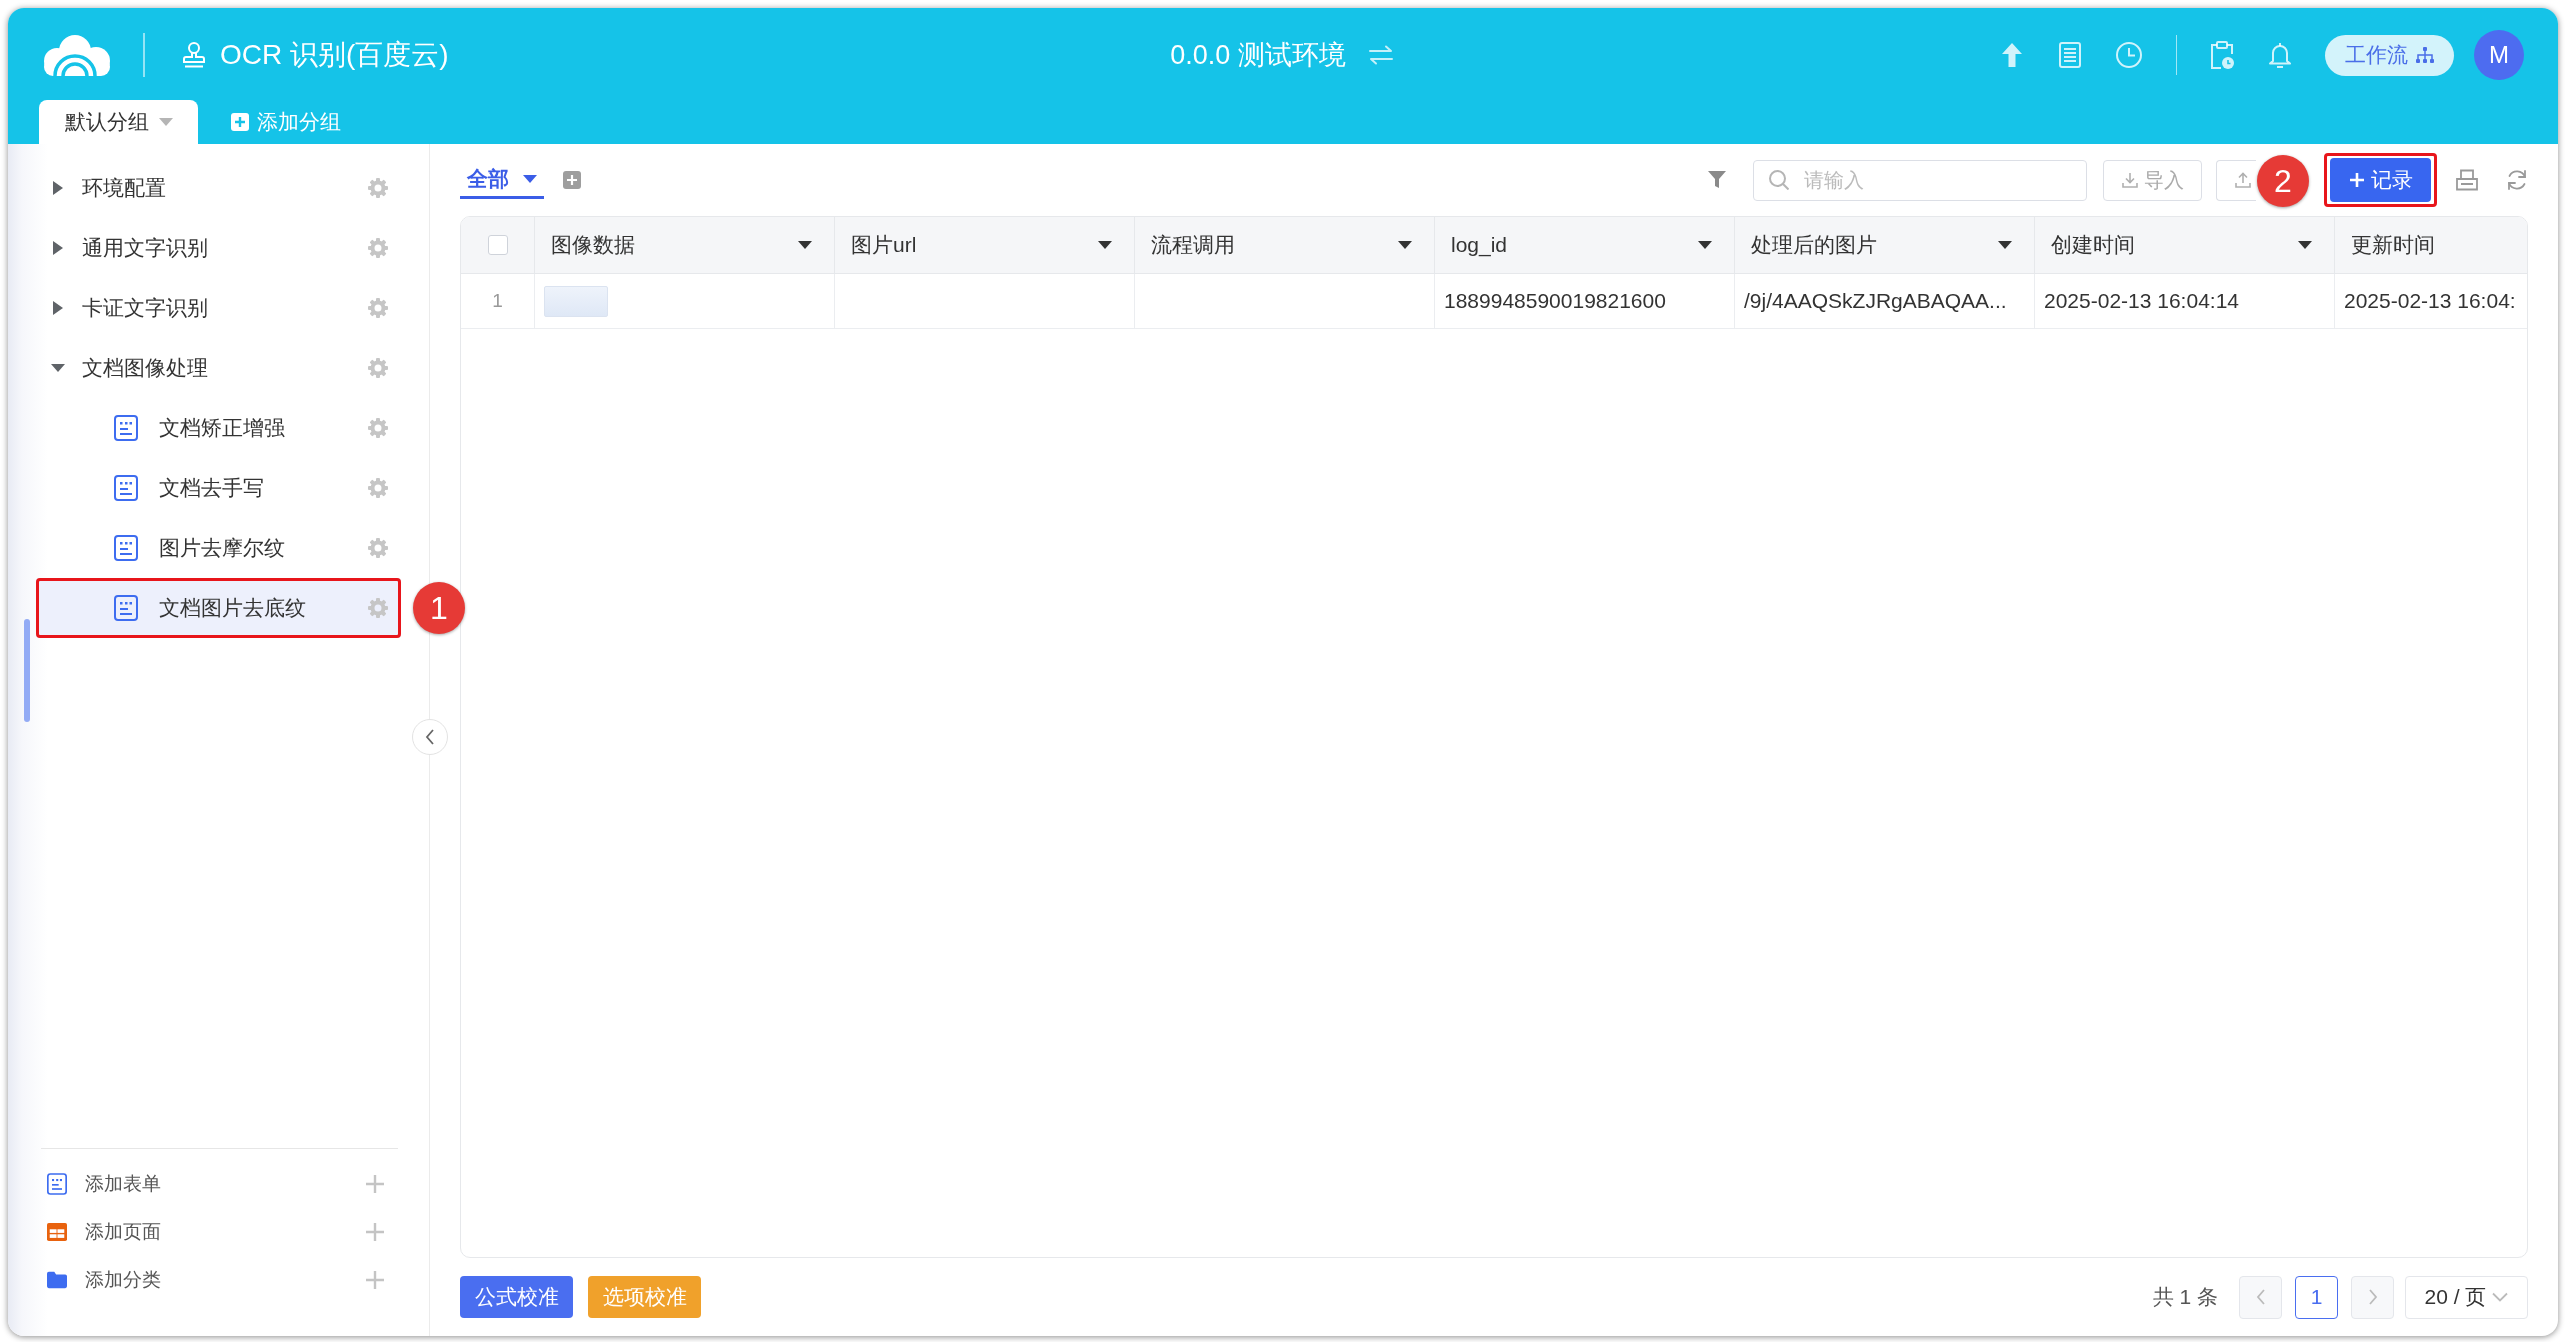  Describe the element at coordinates (218, 548) in the screenshot. I see `tree-item: 图片去摩尔纹` at that location.